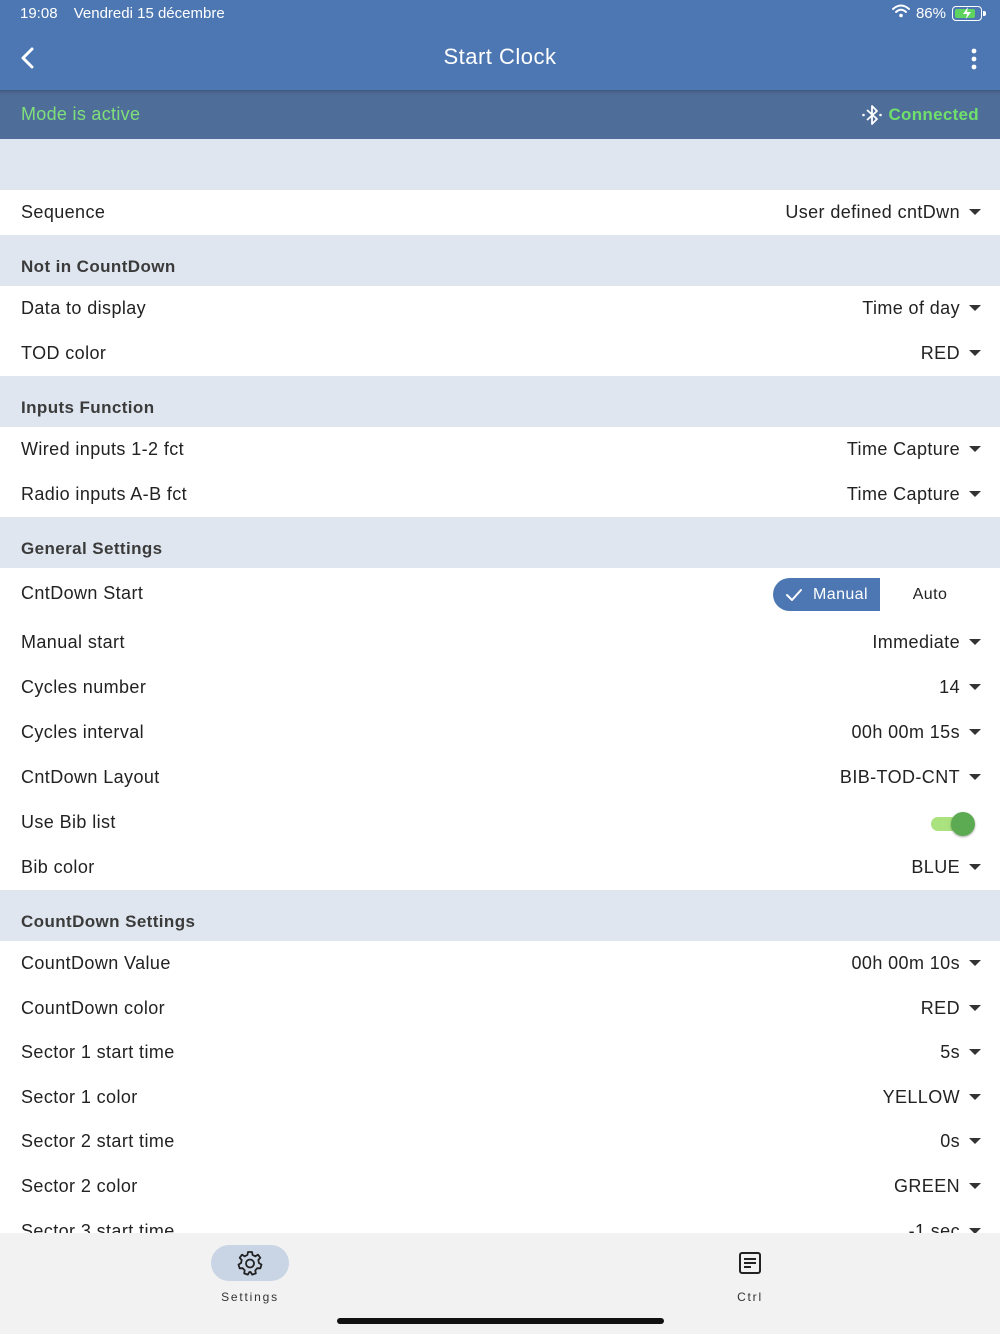  I want to click on section-header-general-settings: General Settings, so click(500, 542).